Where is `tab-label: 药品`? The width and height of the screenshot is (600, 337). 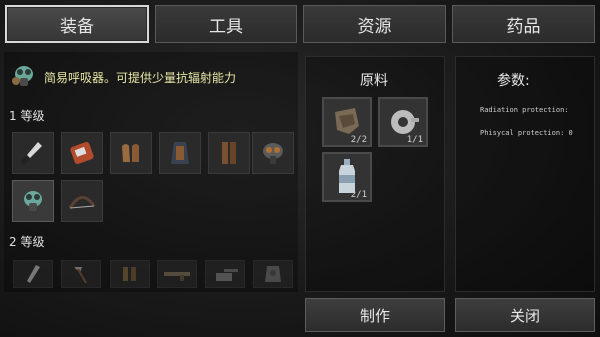 tab-label: 药品 is located at coordinates (523, 26).